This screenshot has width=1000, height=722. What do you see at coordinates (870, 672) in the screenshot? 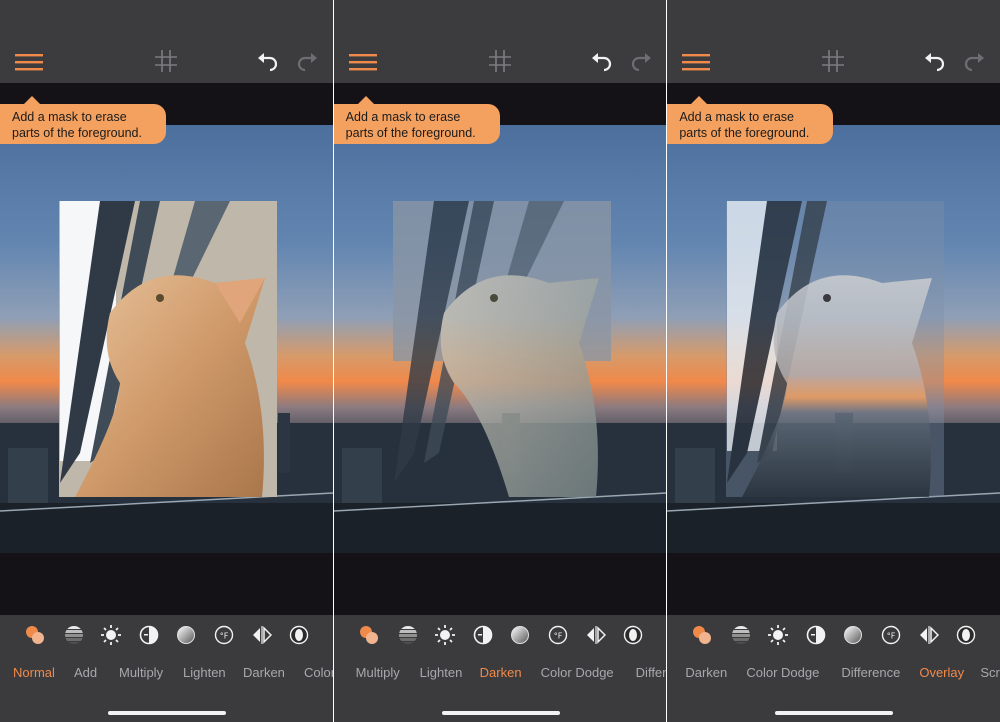
I see `blend-mode-difference: Difference` at bounding box center [870, 672].